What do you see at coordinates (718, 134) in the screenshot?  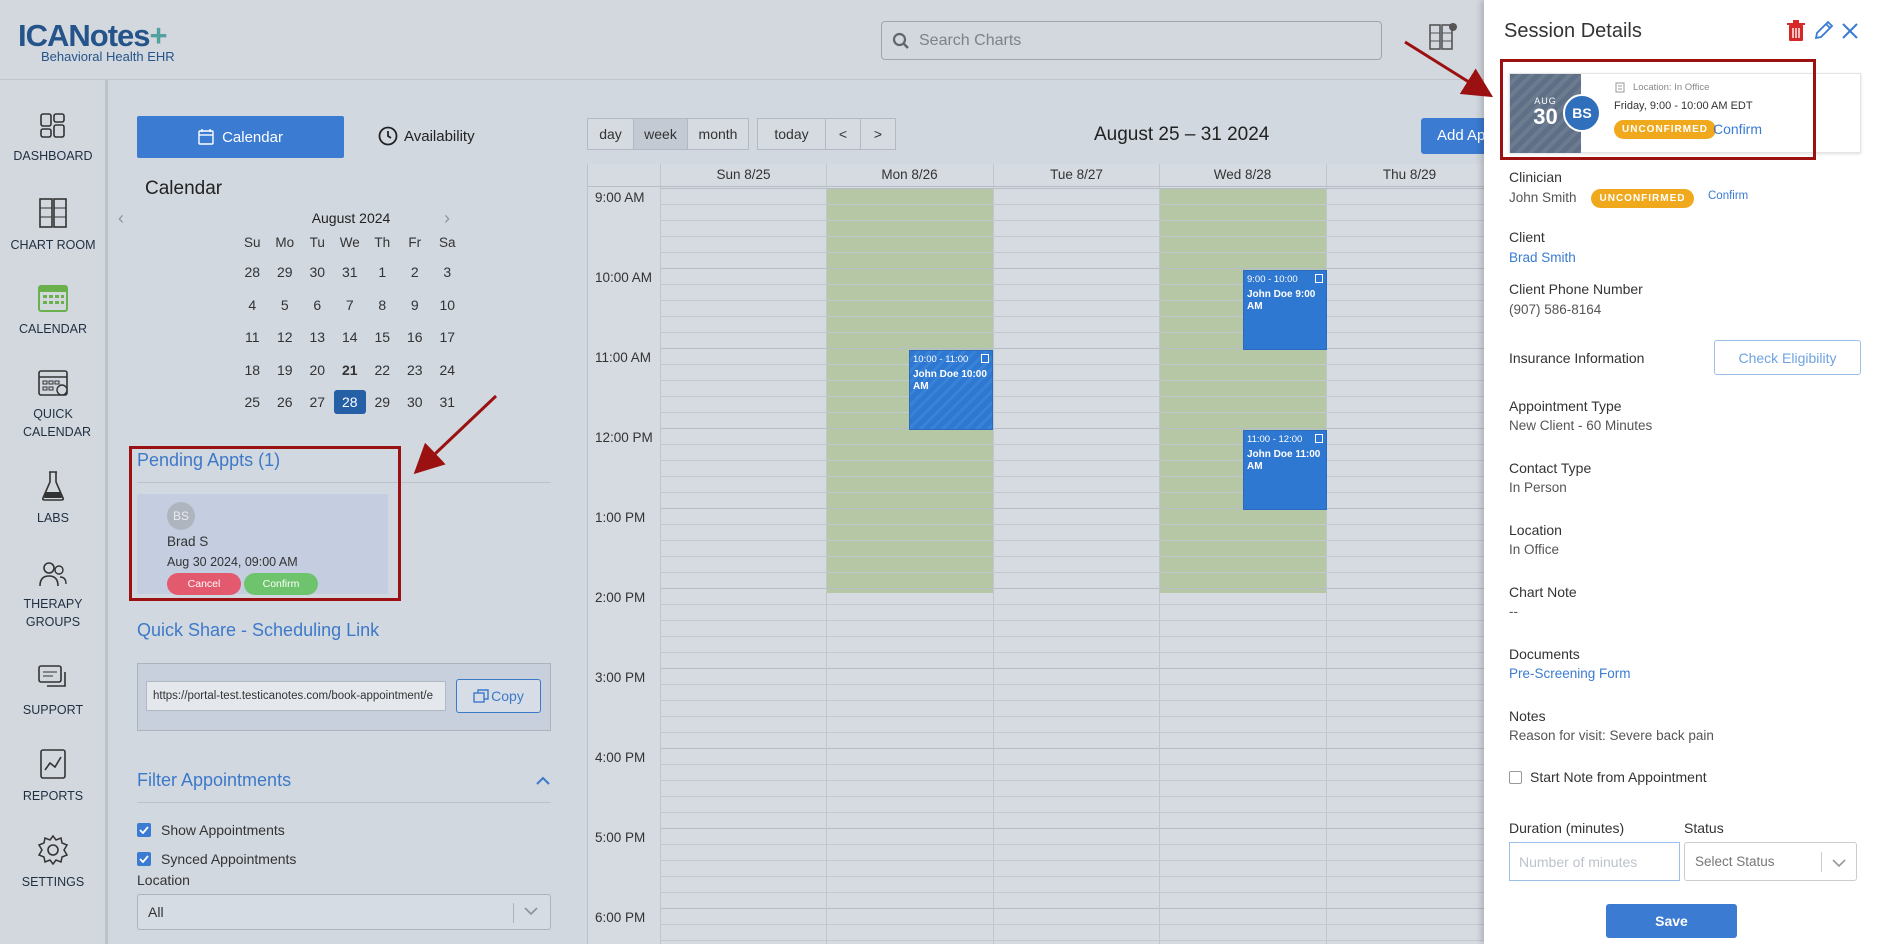 I see `view-month-button: month` at bounding box center [718, 134].